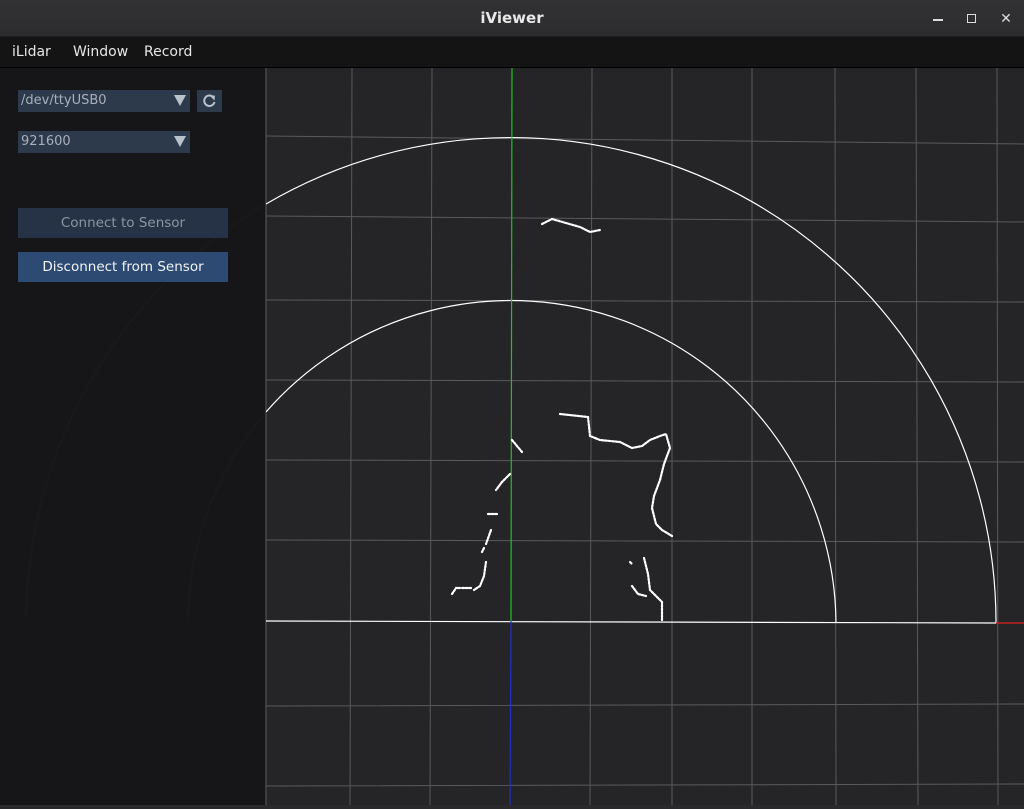 This screenshot has width=1024, height=809. I want to click on window-title: iViewer, so click(512, 18).